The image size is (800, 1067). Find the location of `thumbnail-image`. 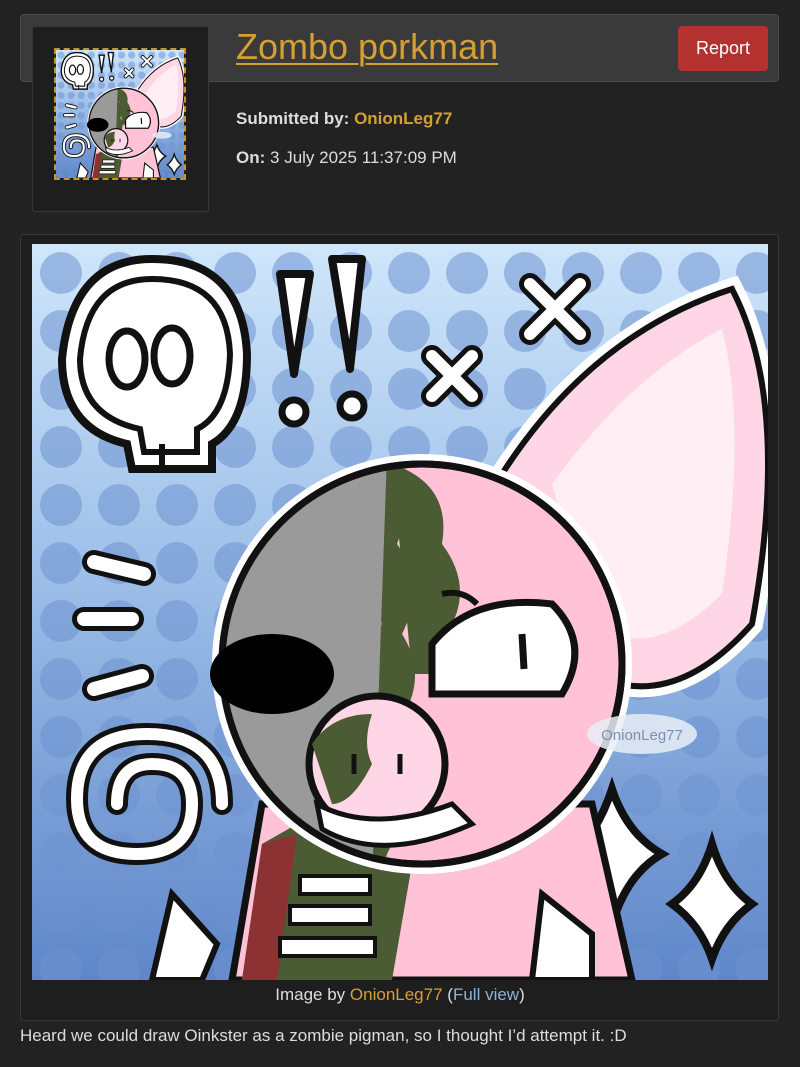

thumbnail-image is located at coordinates (120, 114).